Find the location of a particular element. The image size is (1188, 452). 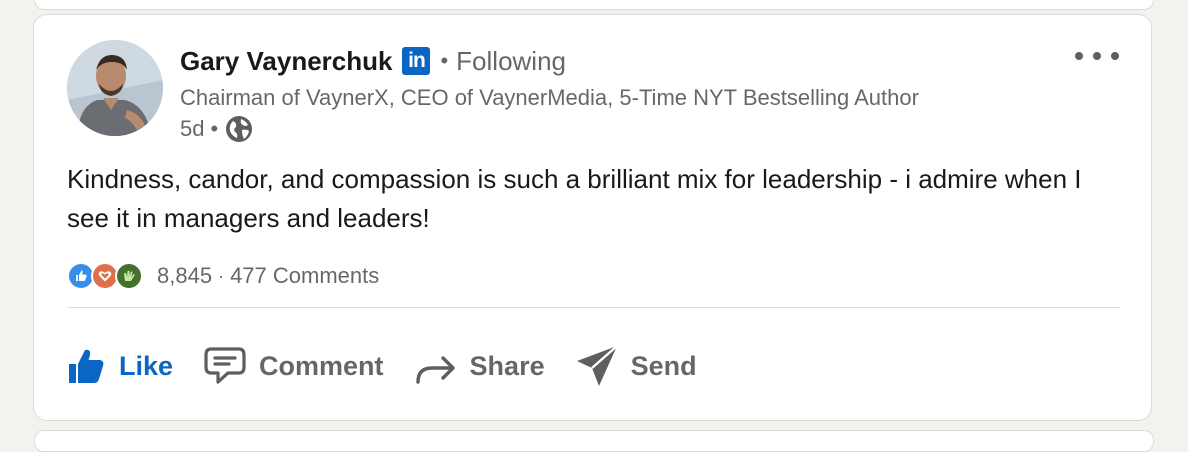

comments-count-link: 477 Comments is located at coordinates (304, 276).